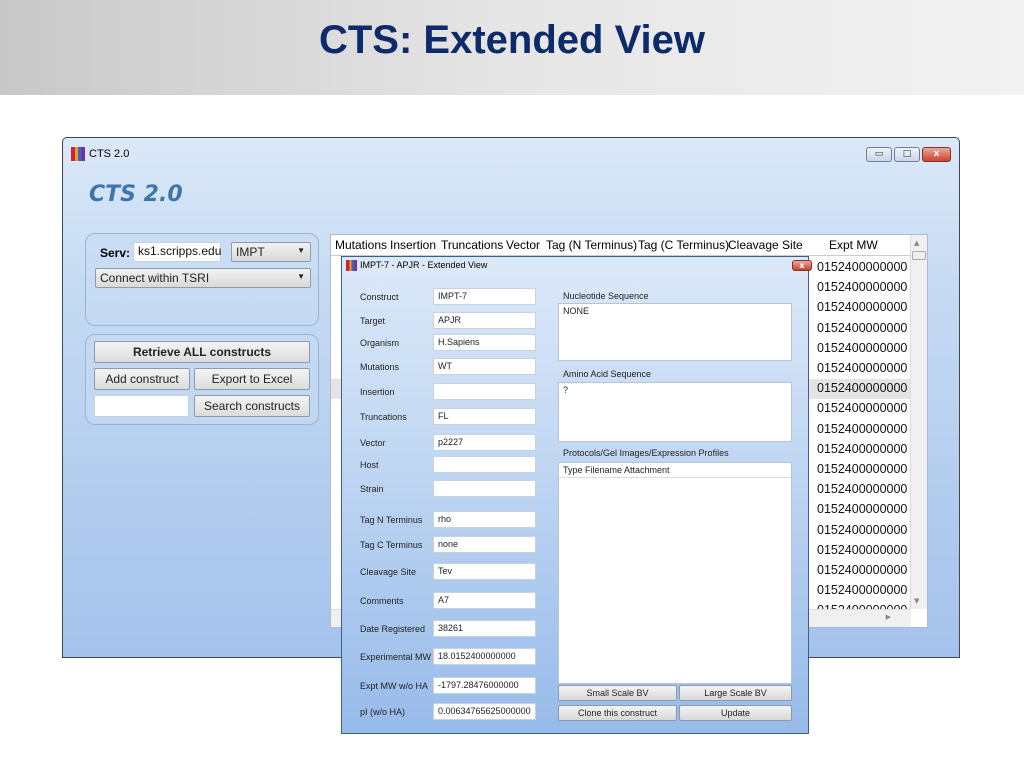 This screenshot has height=768, width=1024. What do you see at coordinates (380, 367) in the screenshot?
I see `field-label: Mutations` at bounding box center [380, 367].